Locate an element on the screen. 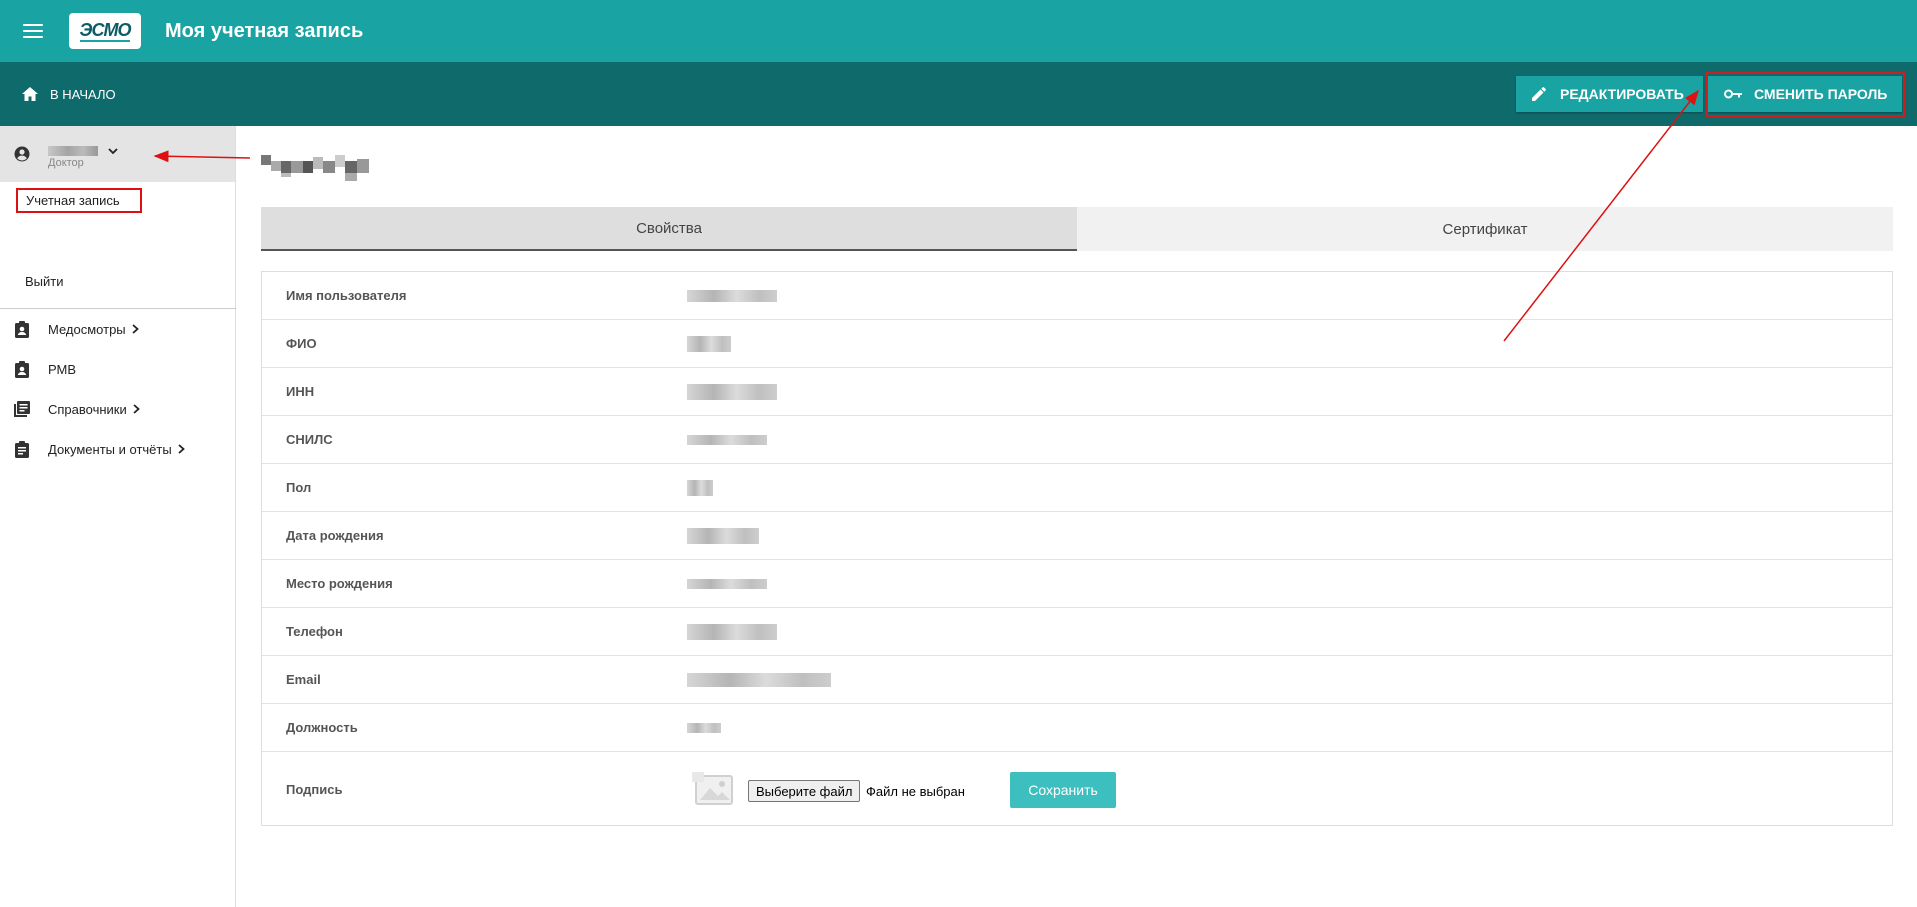  property-label: Телефон is located at coordinates (314, 631).